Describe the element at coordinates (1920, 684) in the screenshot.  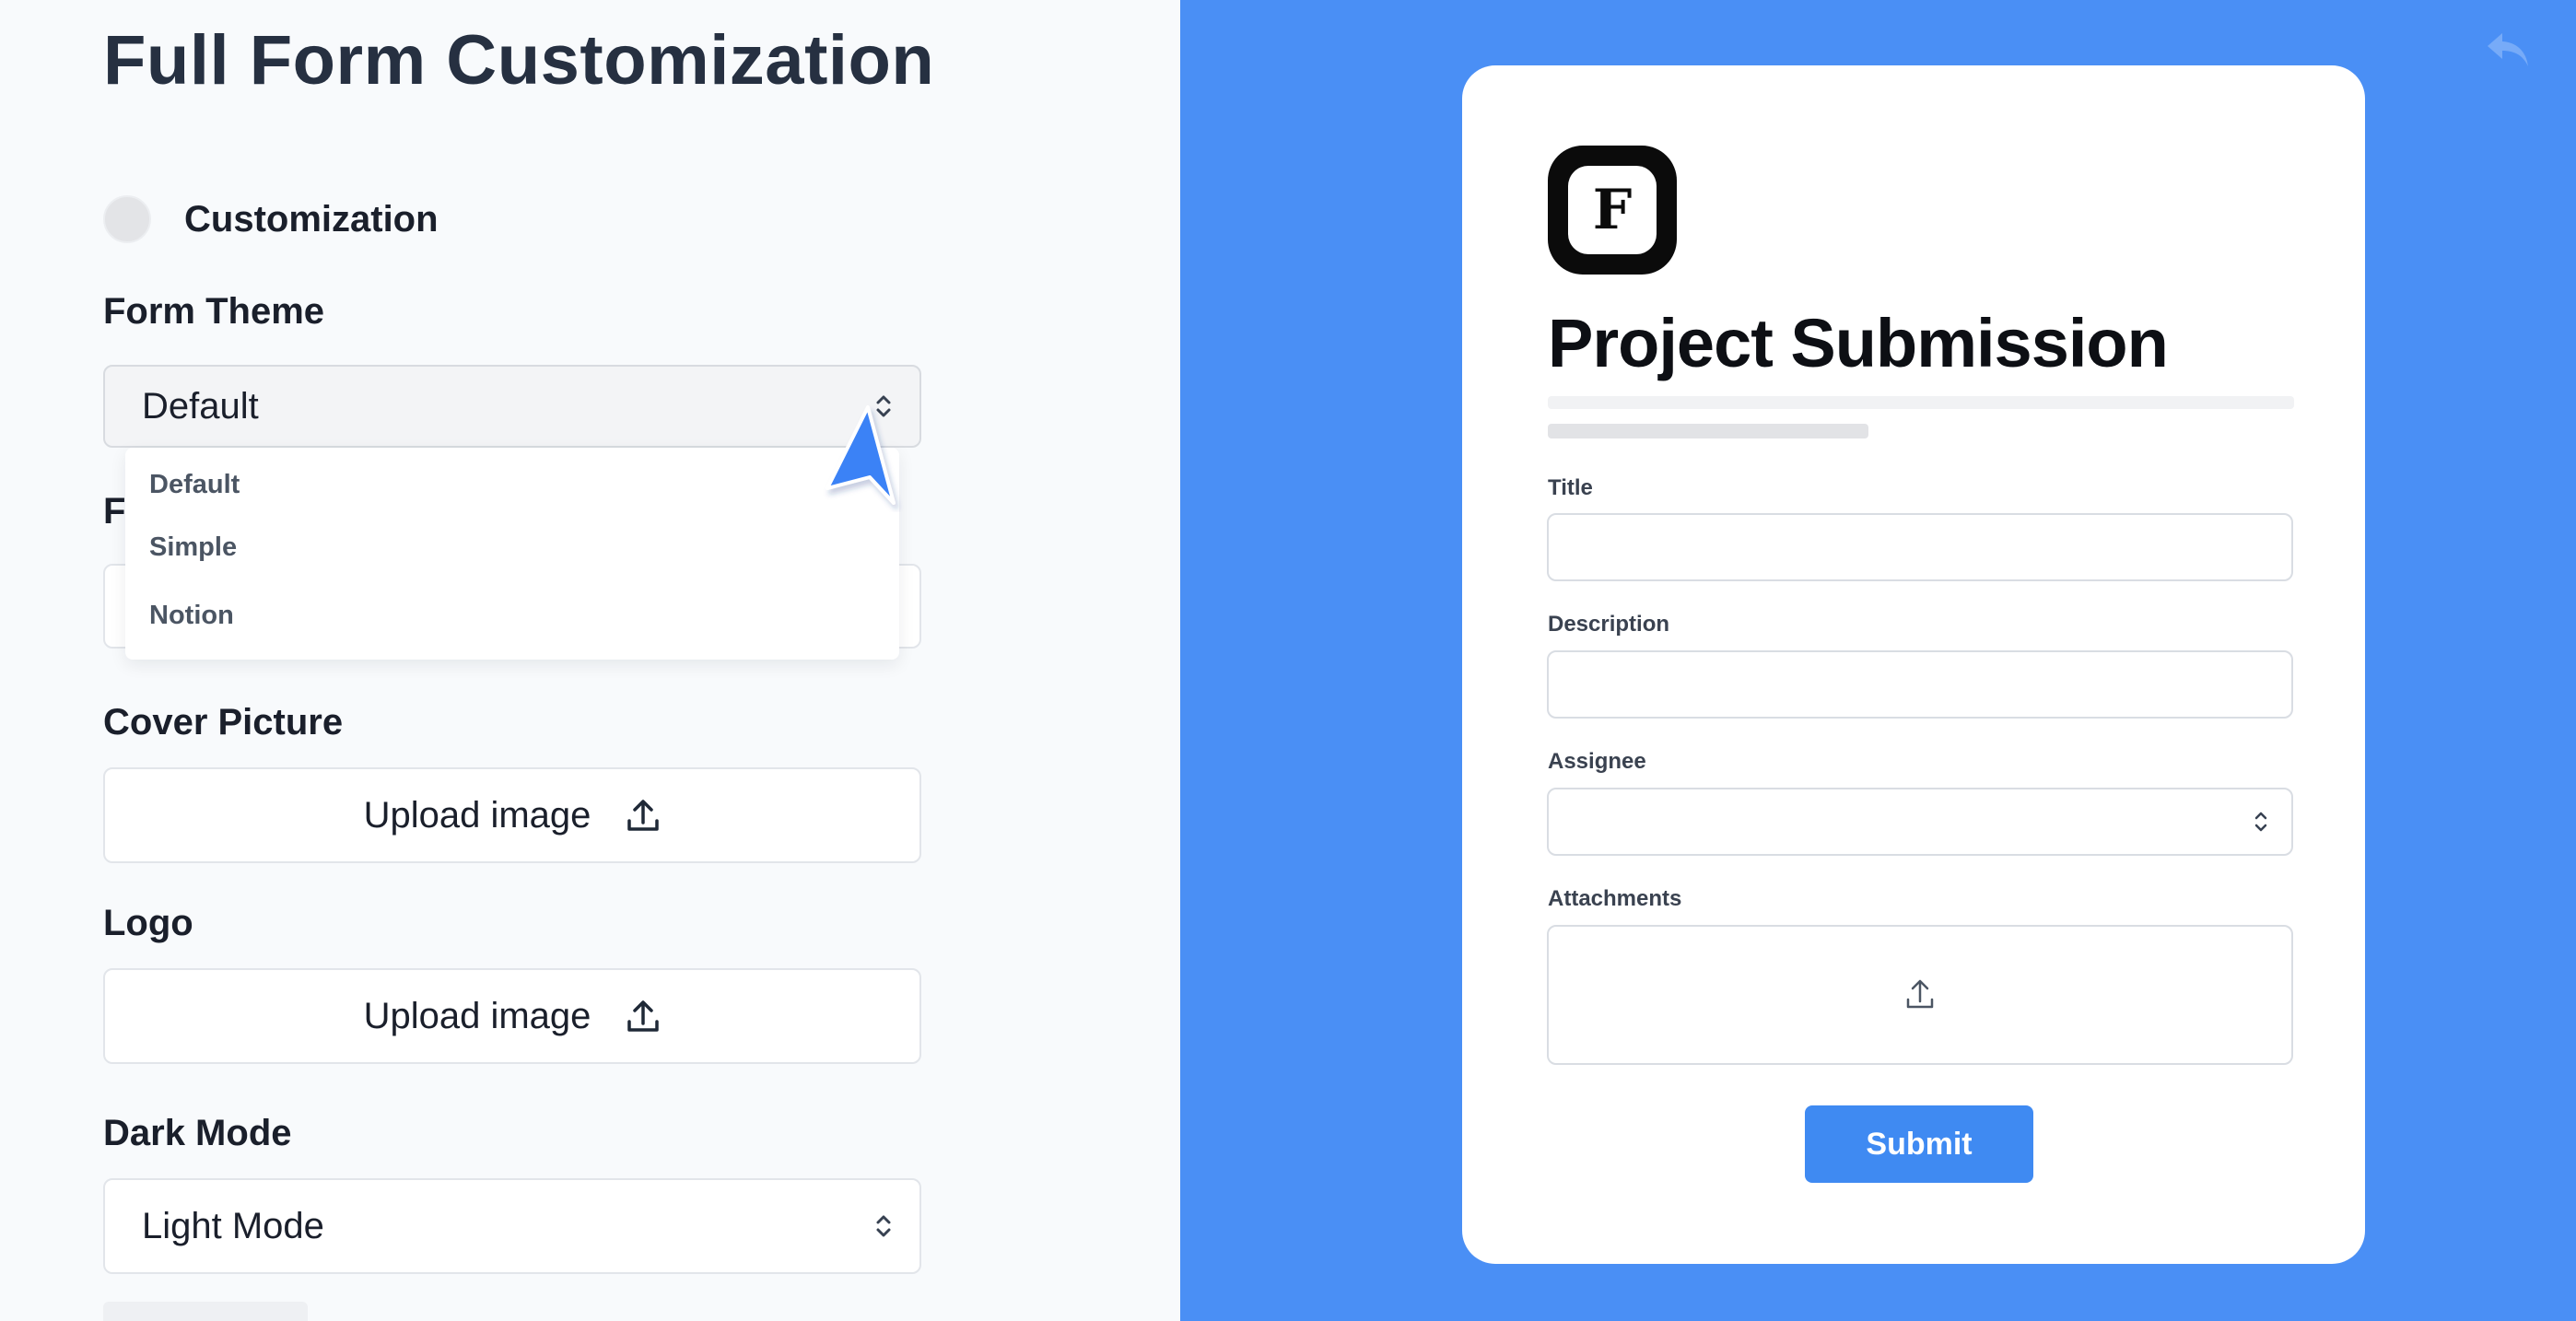
I see `description-input` at that location.